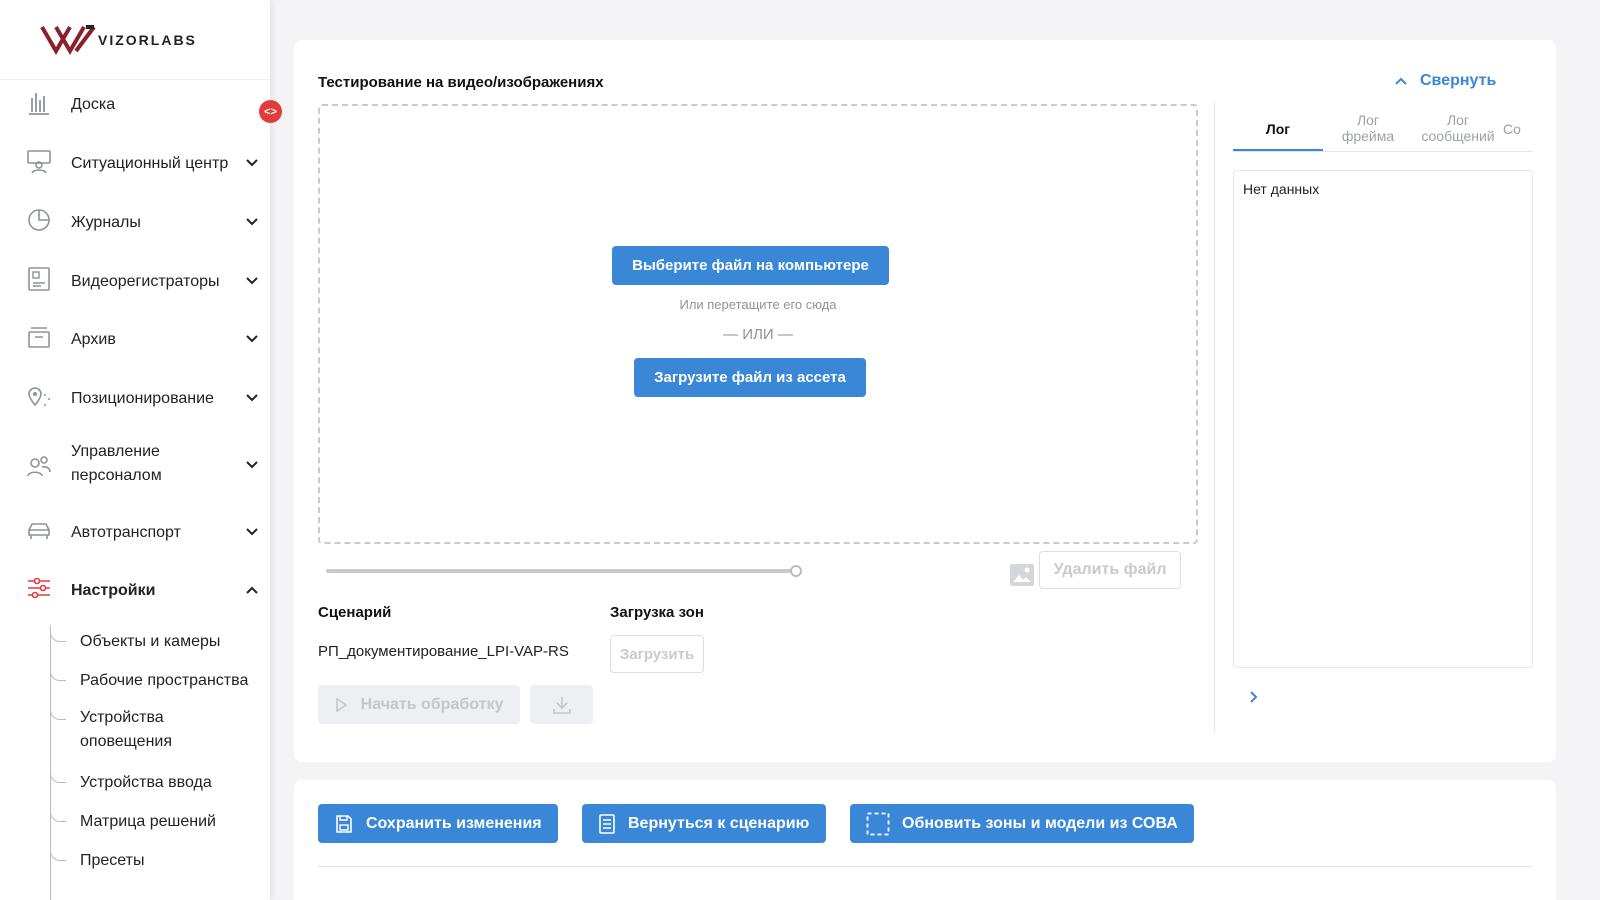 This screenshot has height=900, width=1600. I want to click on sidebar-item-label: Настройки, so click(113, 590).